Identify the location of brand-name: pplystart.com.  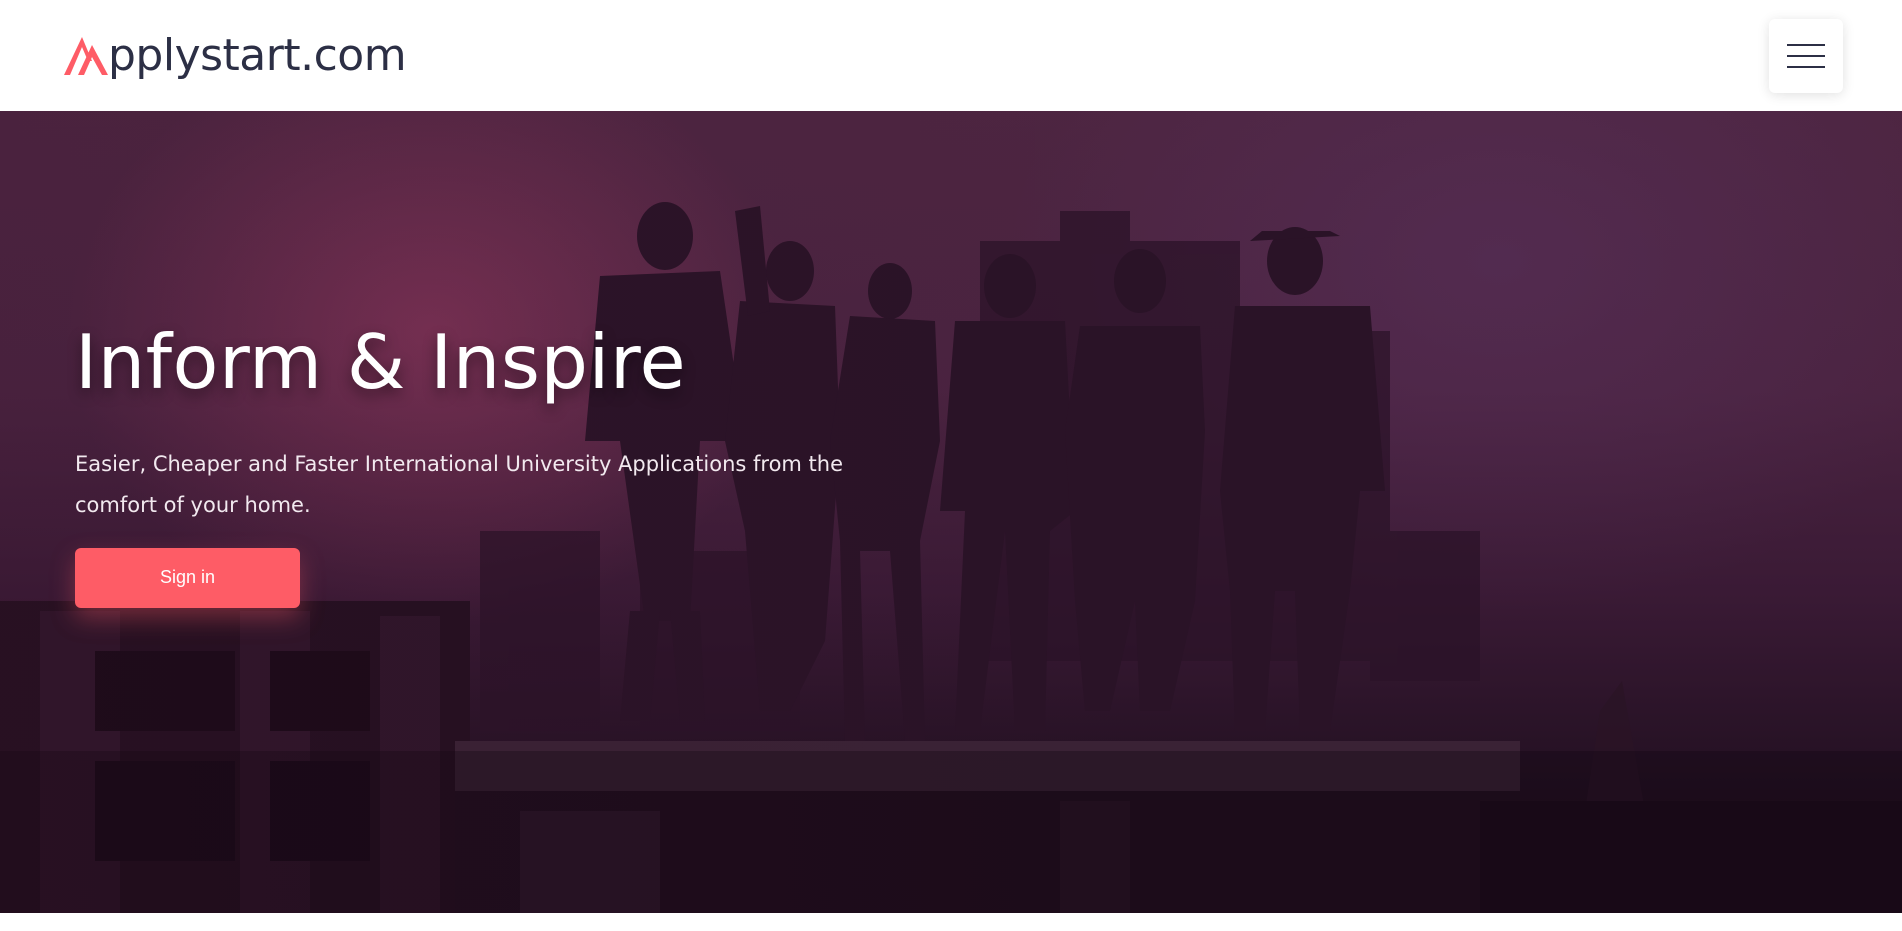
(257, 55).